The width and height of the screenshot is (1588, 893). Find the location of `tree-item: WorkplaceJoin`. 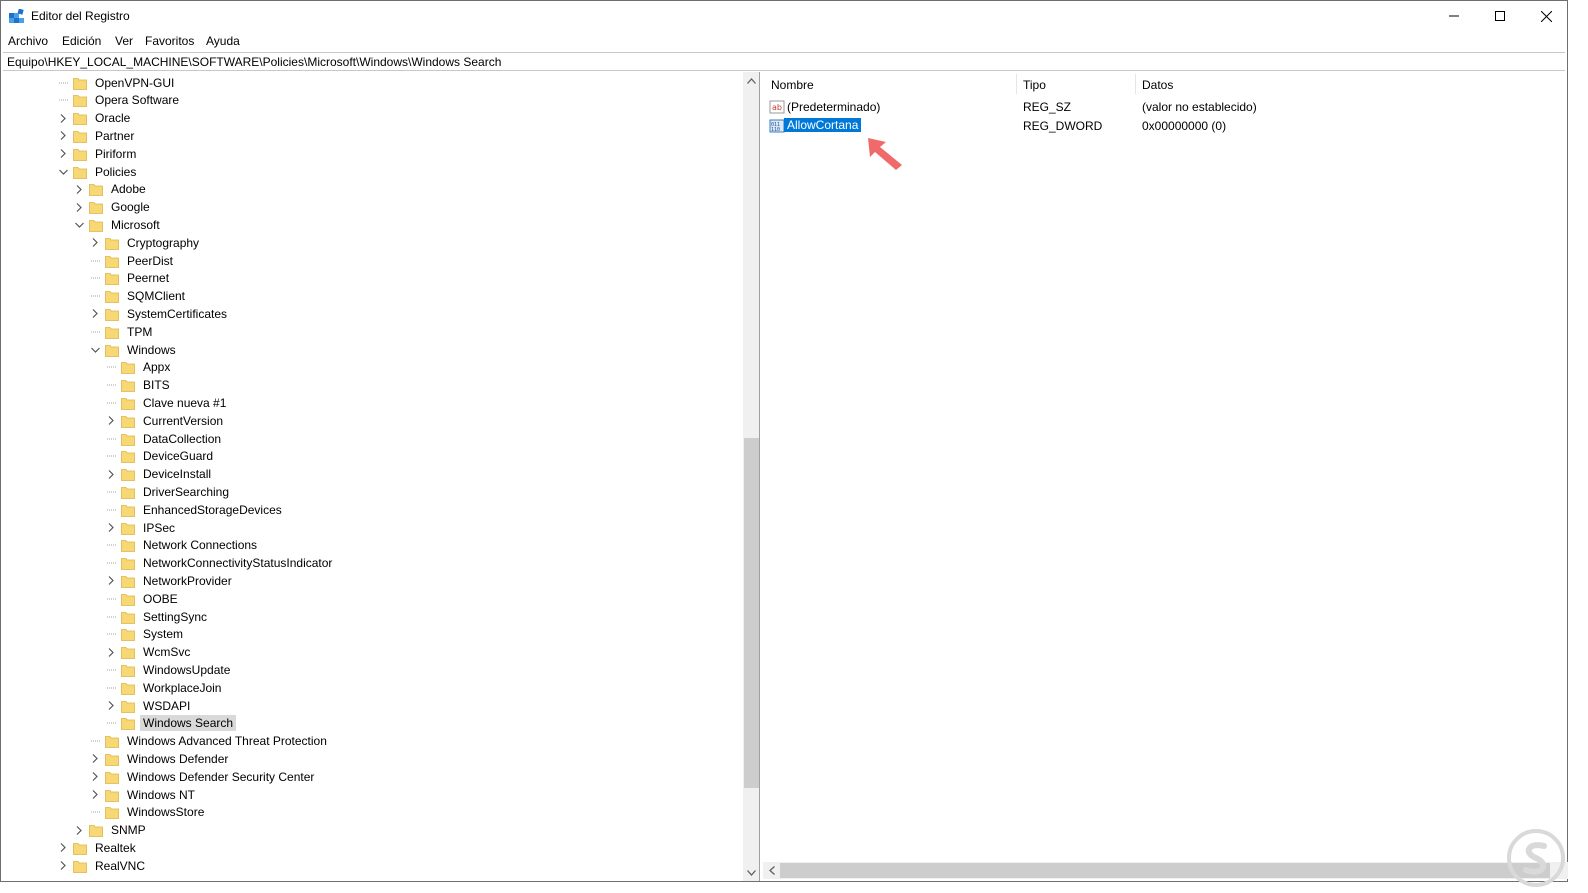

tree-item: WorkplaceJoin is located at coordinates (164, 687).